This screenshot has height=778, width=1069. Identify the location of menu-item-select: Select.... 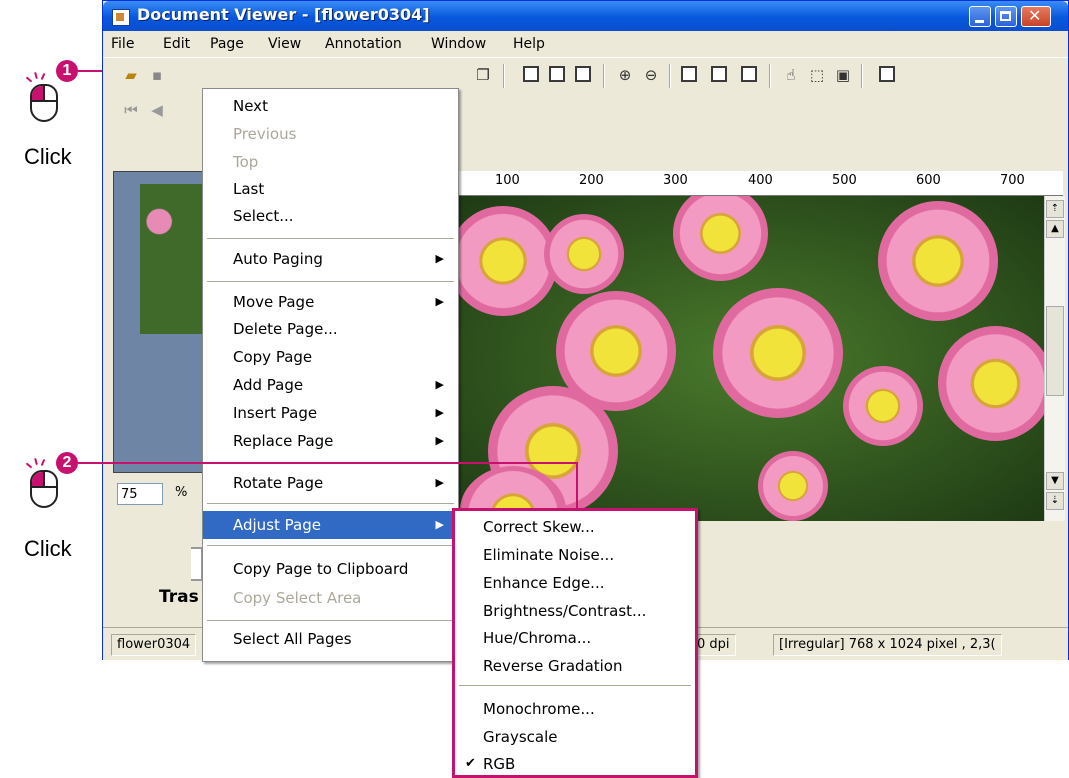
(330, 216).